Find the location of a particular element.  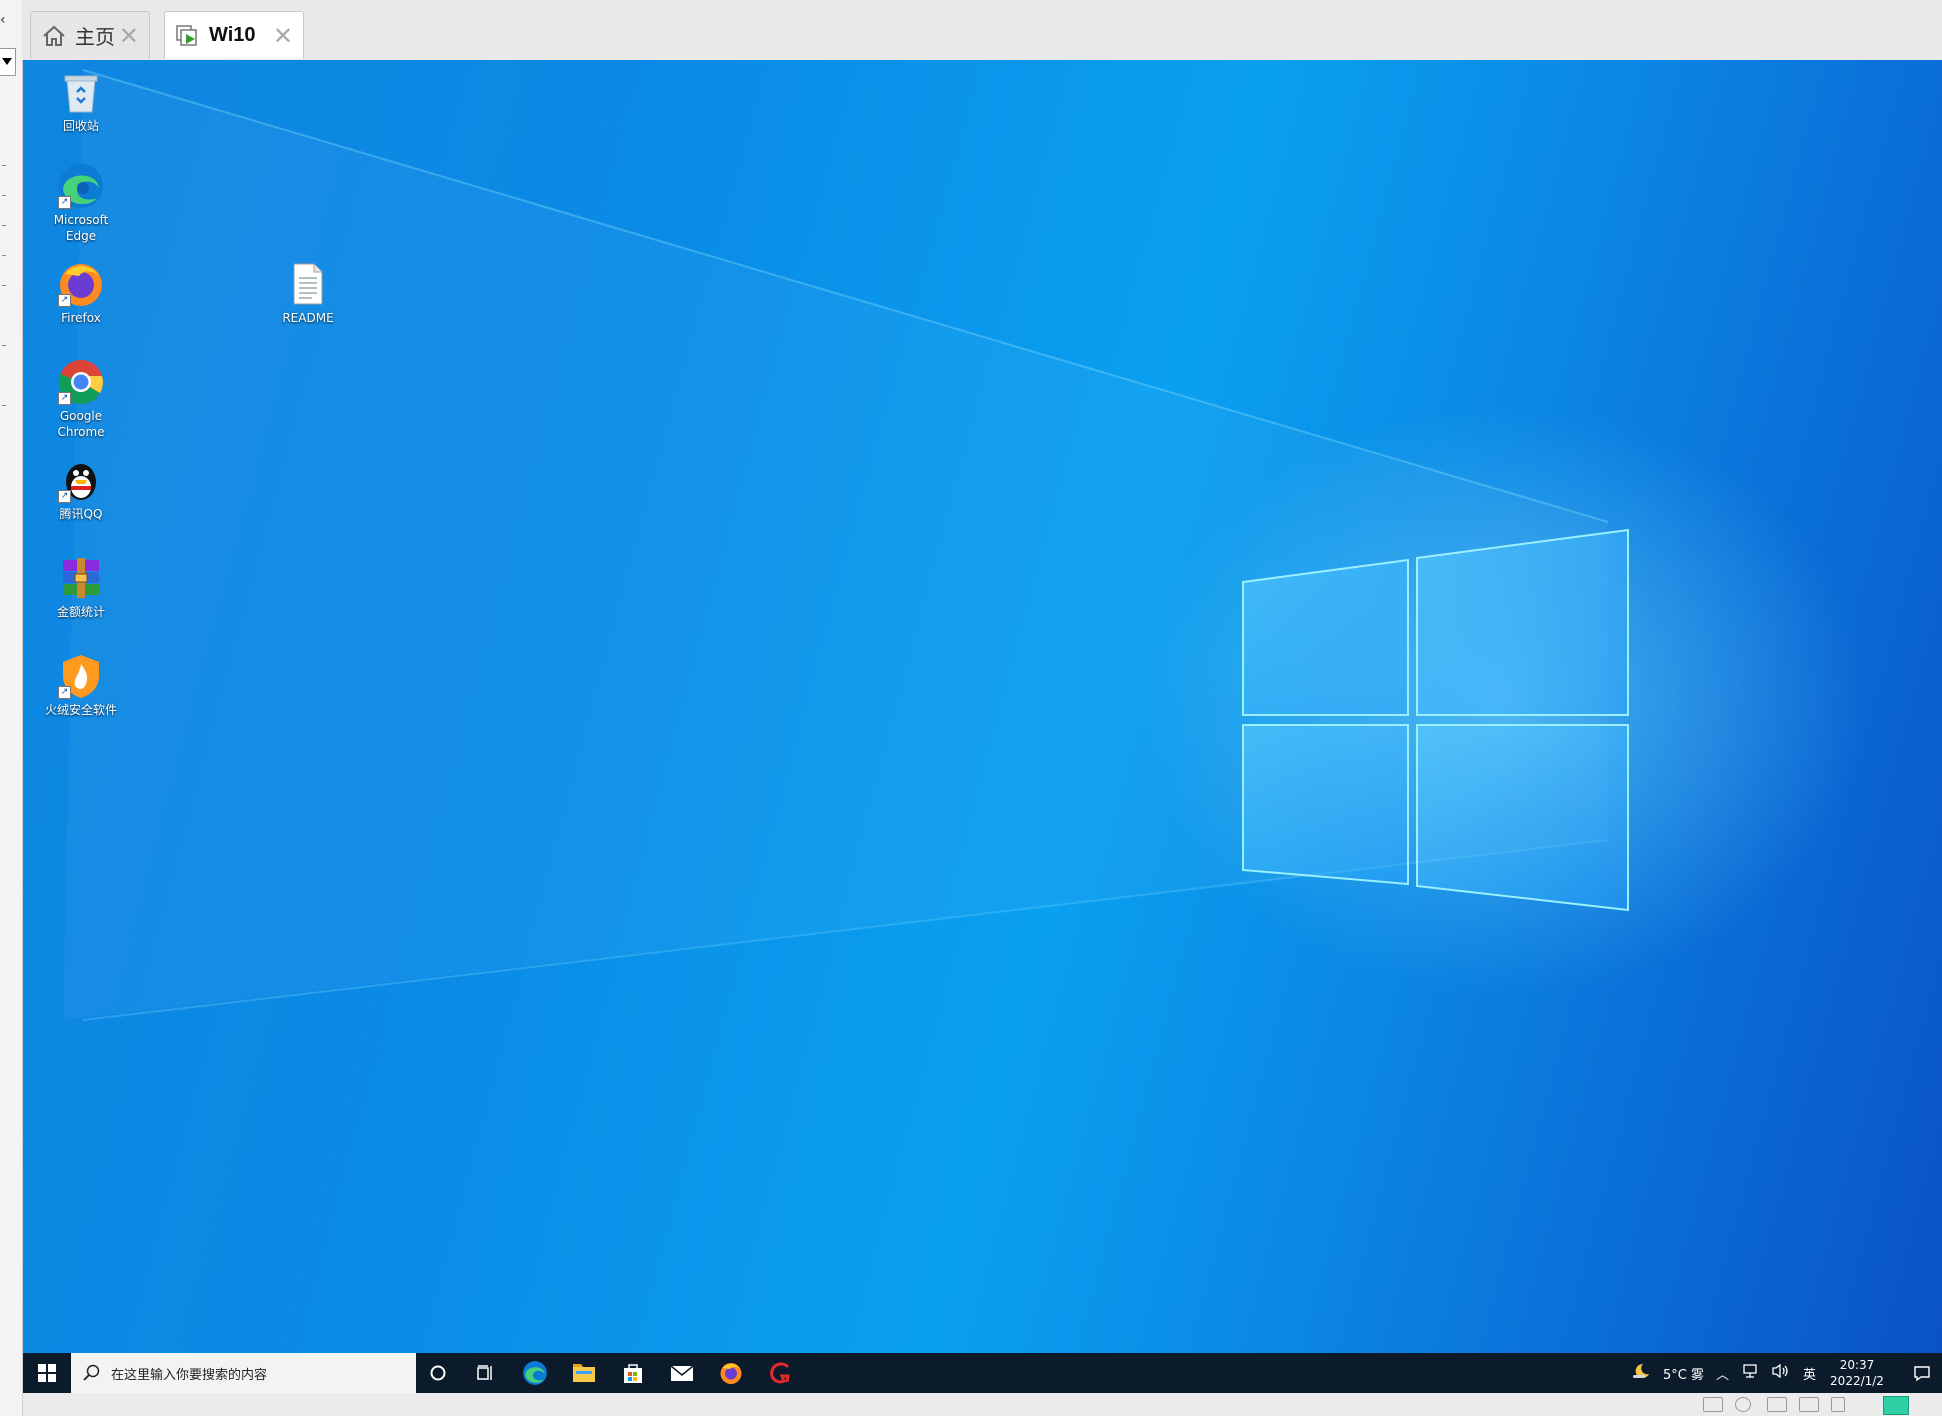

search-placeholder: 在这里输入你要搜索的内容 is located at coordinates (189, 1375).